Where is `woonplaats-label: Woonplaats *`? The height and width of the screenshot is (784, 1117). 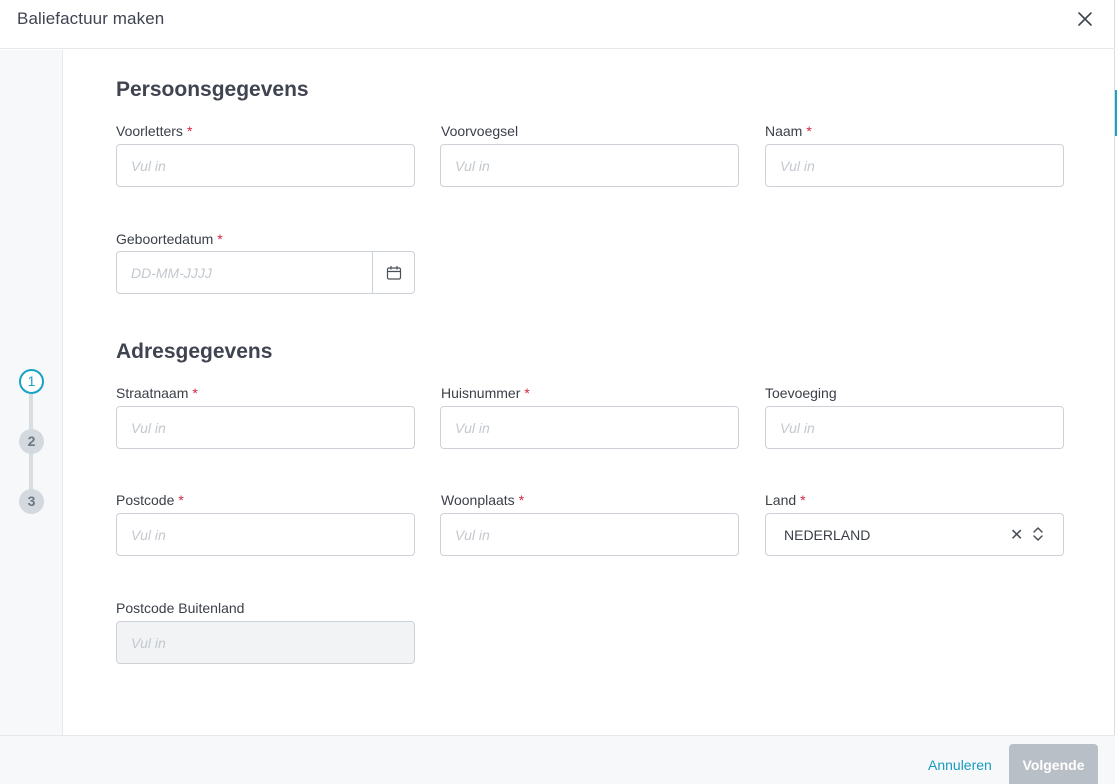
woonplaats-label: Woonplaats * is located at coordinates (483, 500).